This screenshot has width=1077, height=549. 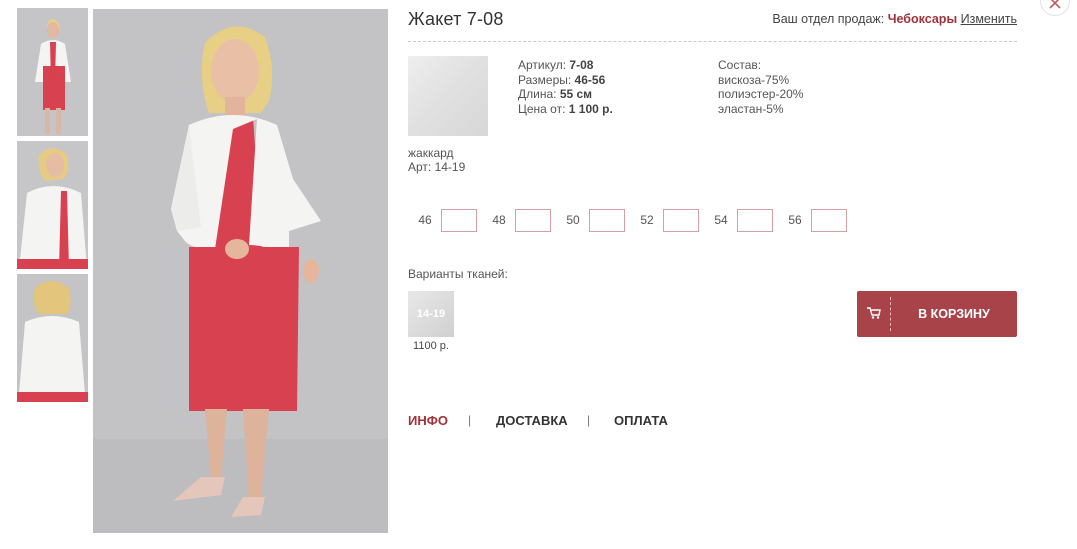 What do you see at coordinates (456, 19) in the screenshot?
I see `product-title: Жакет 7-08` at bounding box center [456, 19].